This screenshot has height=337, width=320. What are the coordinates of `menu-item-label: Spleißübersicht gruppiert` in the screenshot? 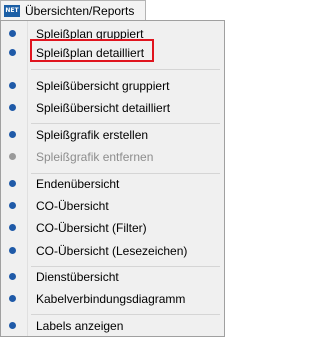 It's located at (103, 86).